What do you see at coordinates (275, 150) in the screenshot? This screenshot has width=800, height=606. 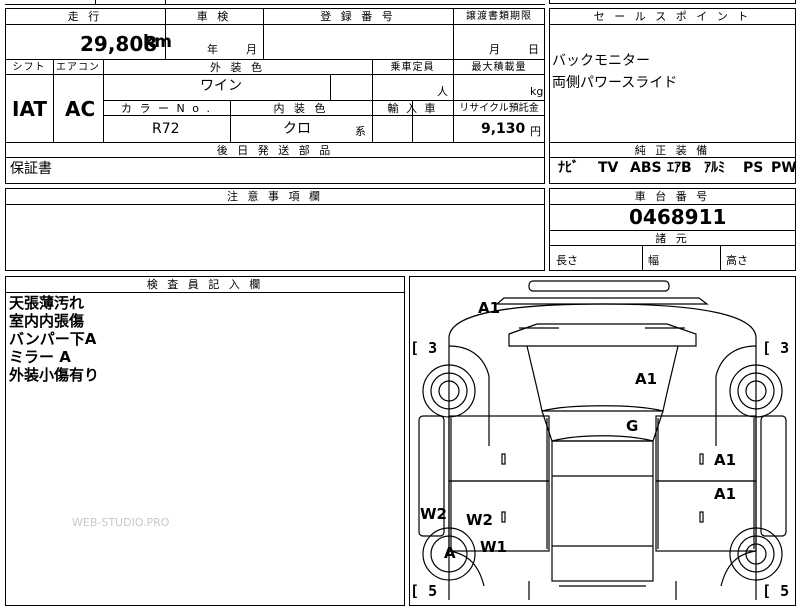 I see `delivery-label: 後 日 発 送 部 品` at bounding box center [275, 150].